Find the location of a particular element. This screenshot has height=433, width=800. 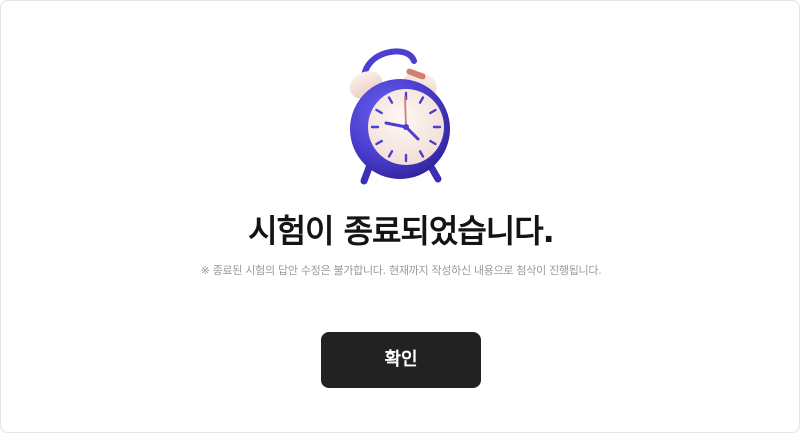

confirm-button: 확인 is located at coordinates (401, 360).